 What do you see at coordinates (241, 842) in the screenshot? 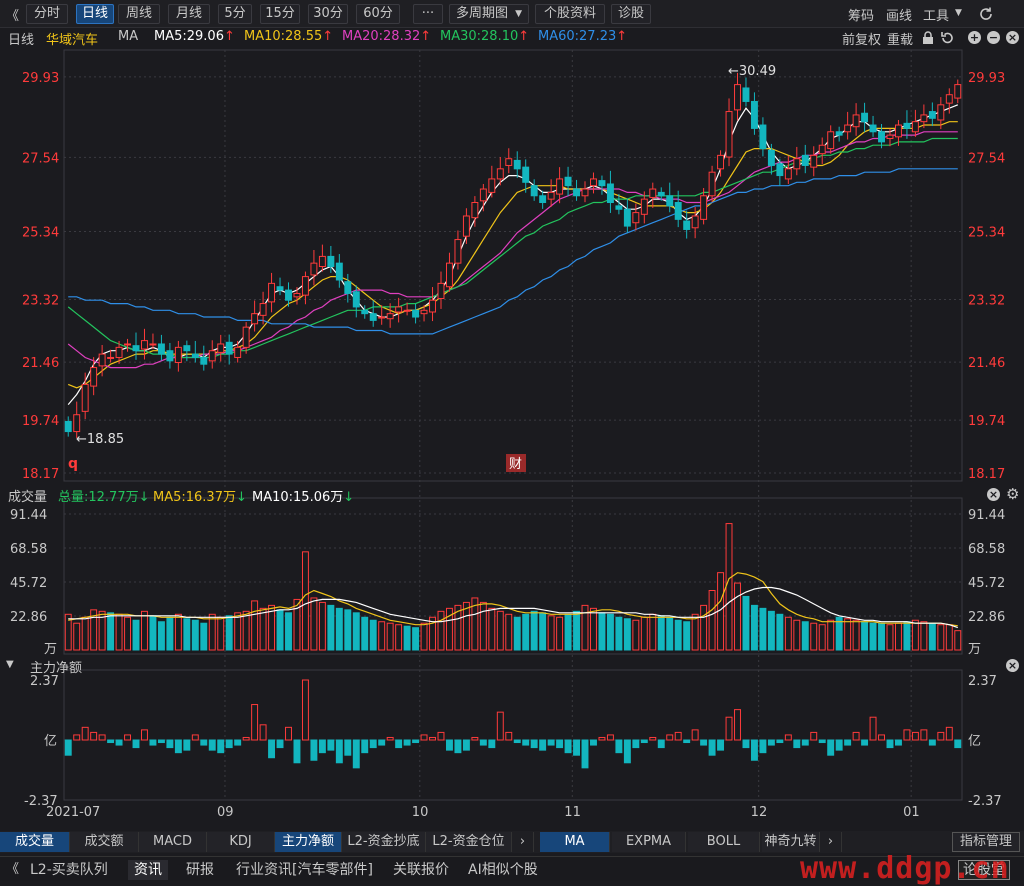
I see `indicator-tab-3: KDJ` at bounding box center [241, 842].